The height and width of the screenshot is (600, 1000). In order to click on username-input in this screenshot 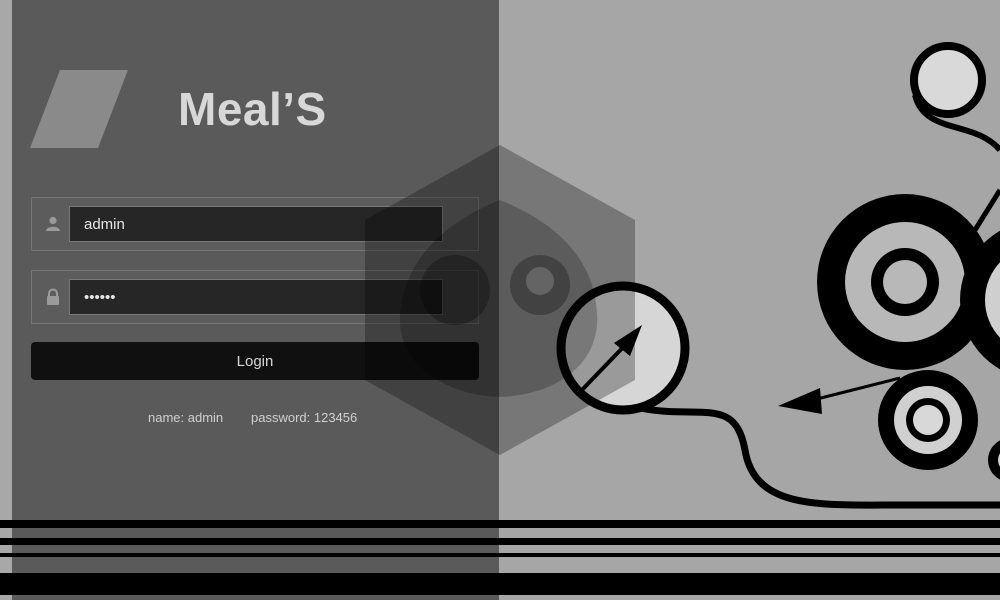, I will do `click(256, 224)`.